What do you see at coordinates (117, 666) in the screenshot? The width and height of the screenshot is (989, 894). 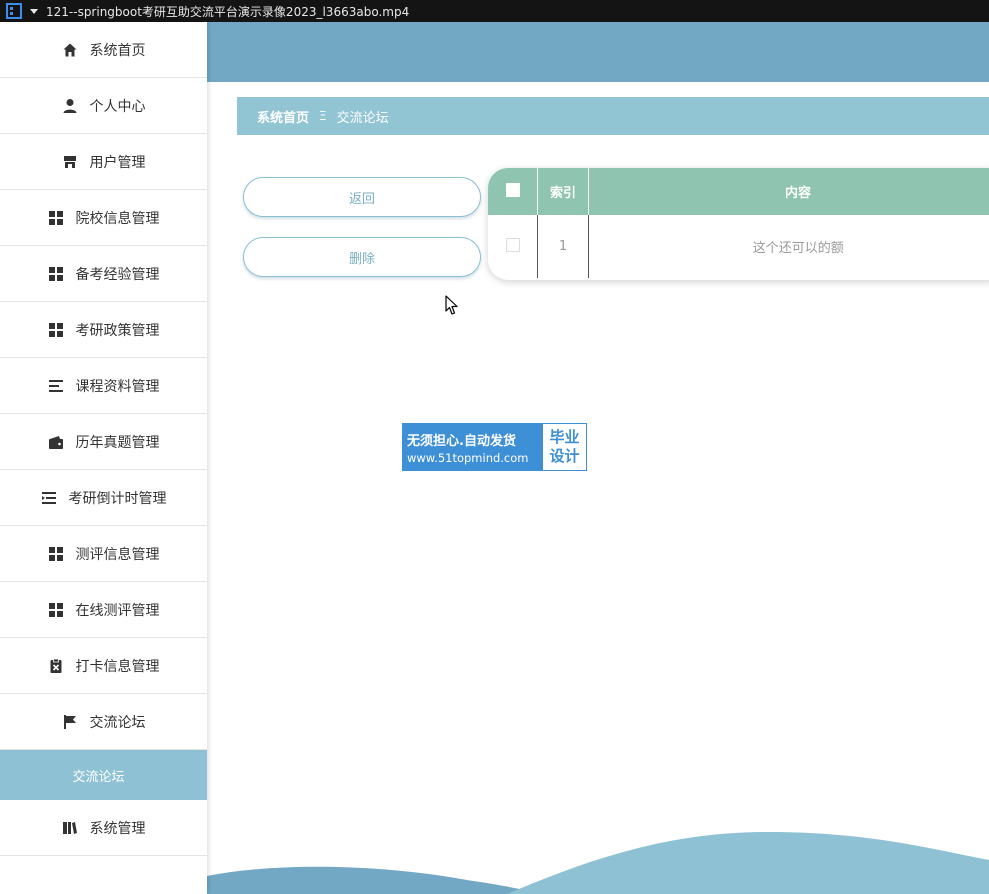 I see `sidebar-item-label: 打卡信息管理` at bounding box center [117, 666].